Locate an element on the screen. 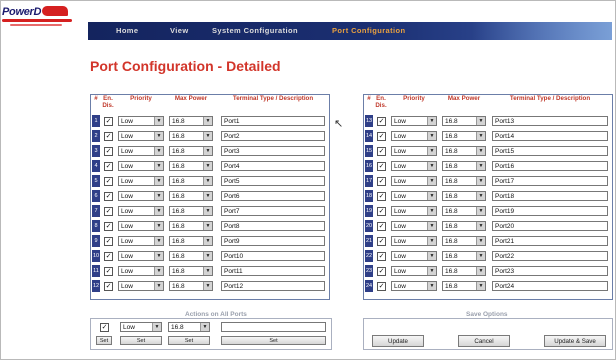 The image size is (616, 360). all-priority-select: Low ▼ is located at coordinates (141, 327).